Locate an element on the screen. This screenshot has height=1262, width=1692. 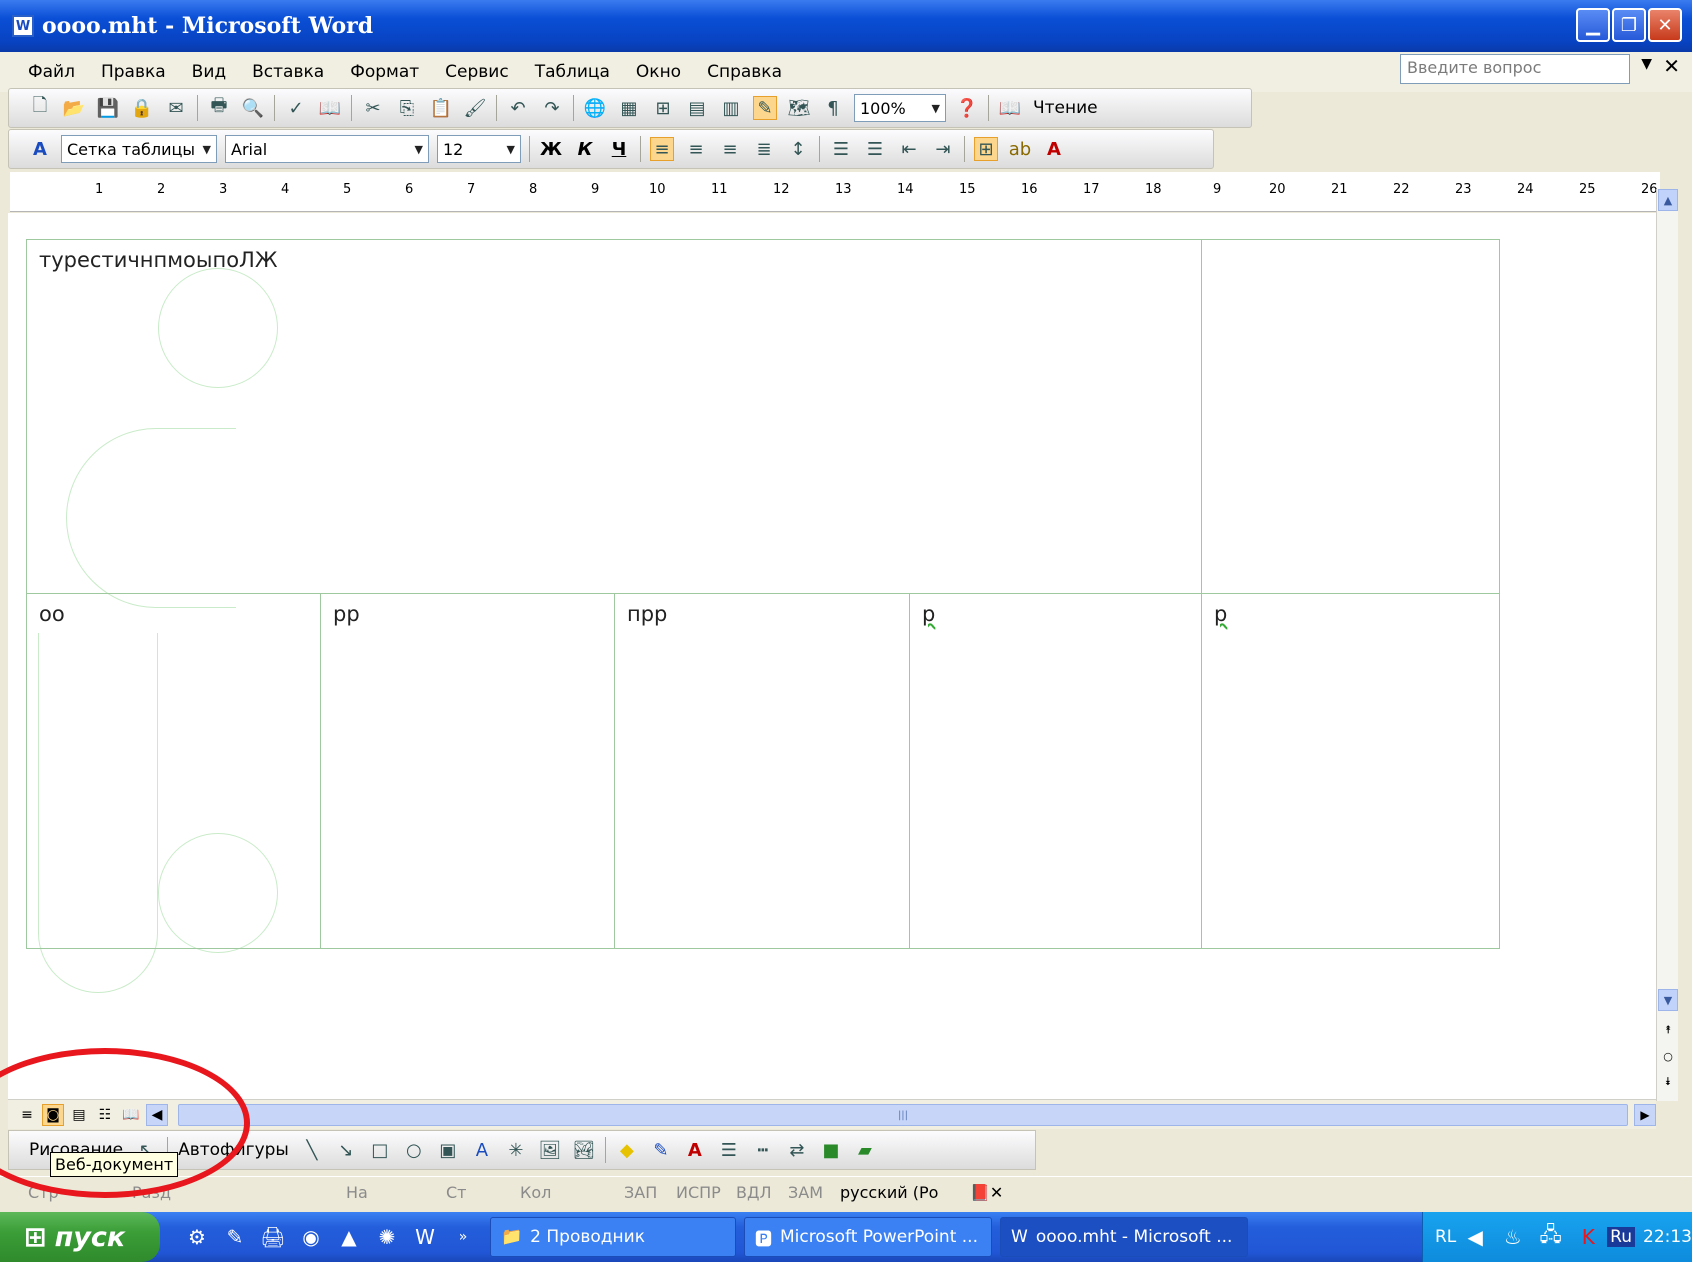
table-cell is located at coordinates (1351, 417).